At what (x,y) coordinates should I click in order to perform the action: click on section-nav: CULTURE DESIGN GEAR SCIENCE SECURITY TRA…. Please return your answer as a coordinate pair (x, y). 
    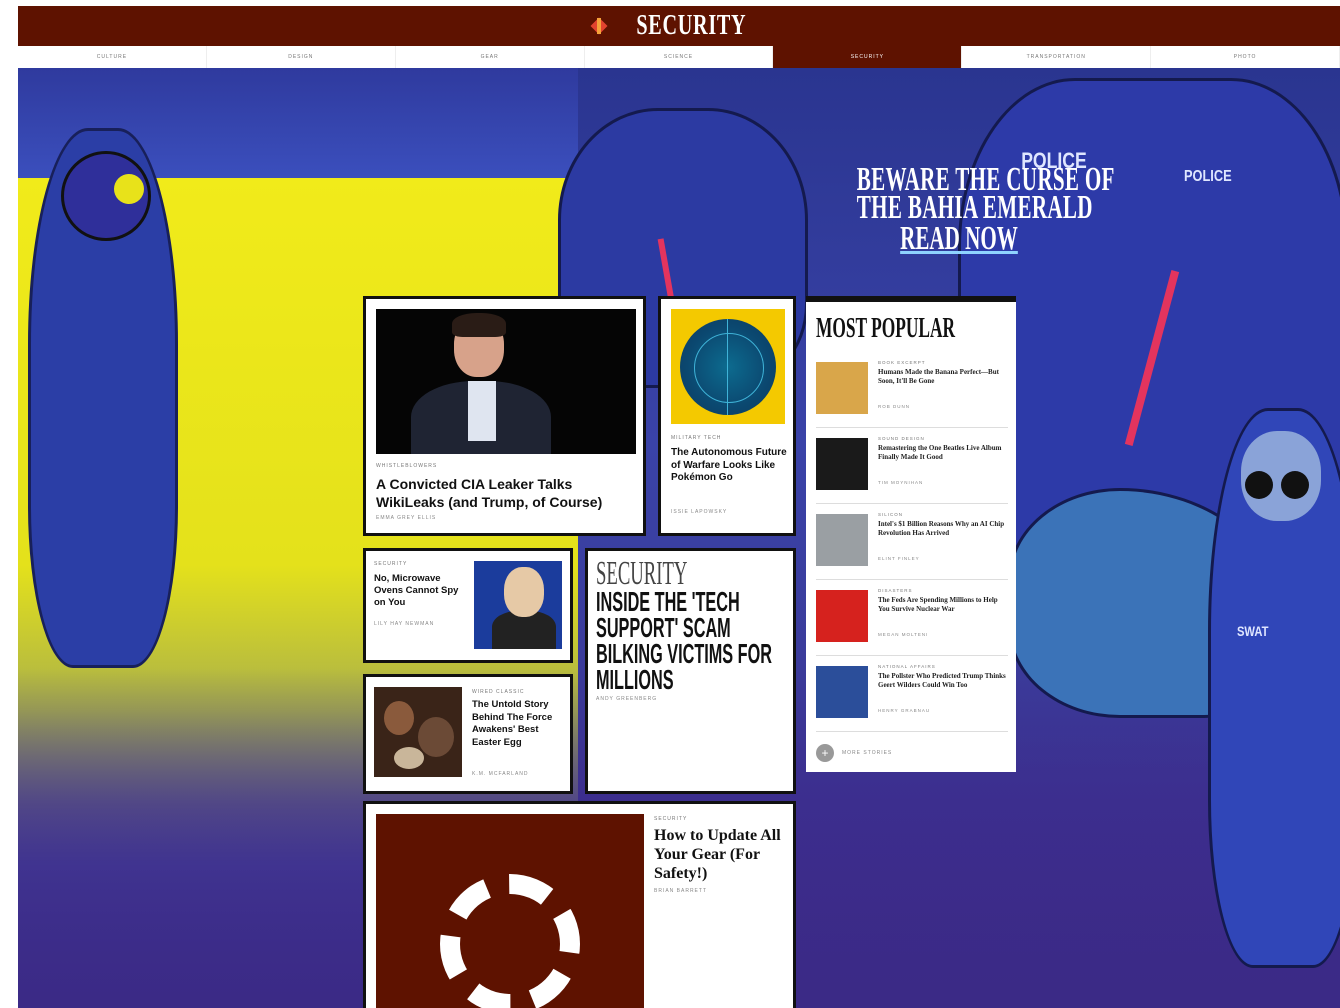
    Looking at the image, I should click on (679, 57).